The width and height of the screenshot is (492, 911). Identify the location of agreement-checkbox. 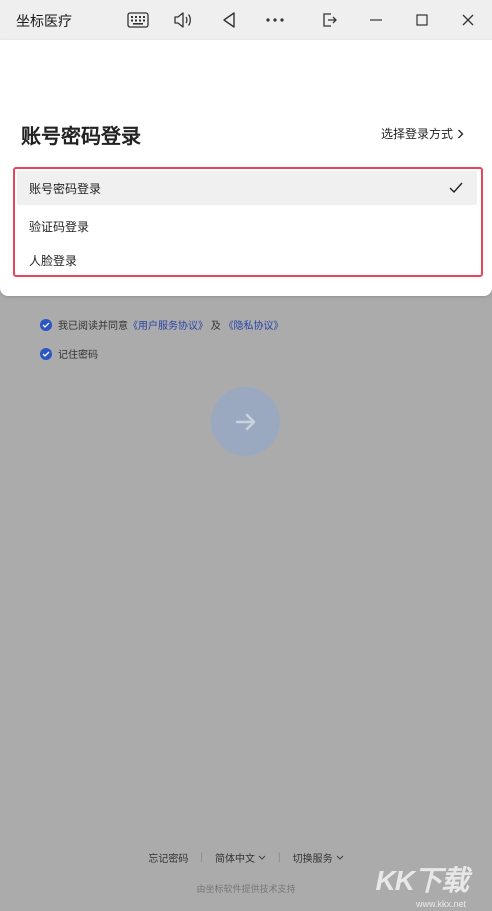
(46, 324).